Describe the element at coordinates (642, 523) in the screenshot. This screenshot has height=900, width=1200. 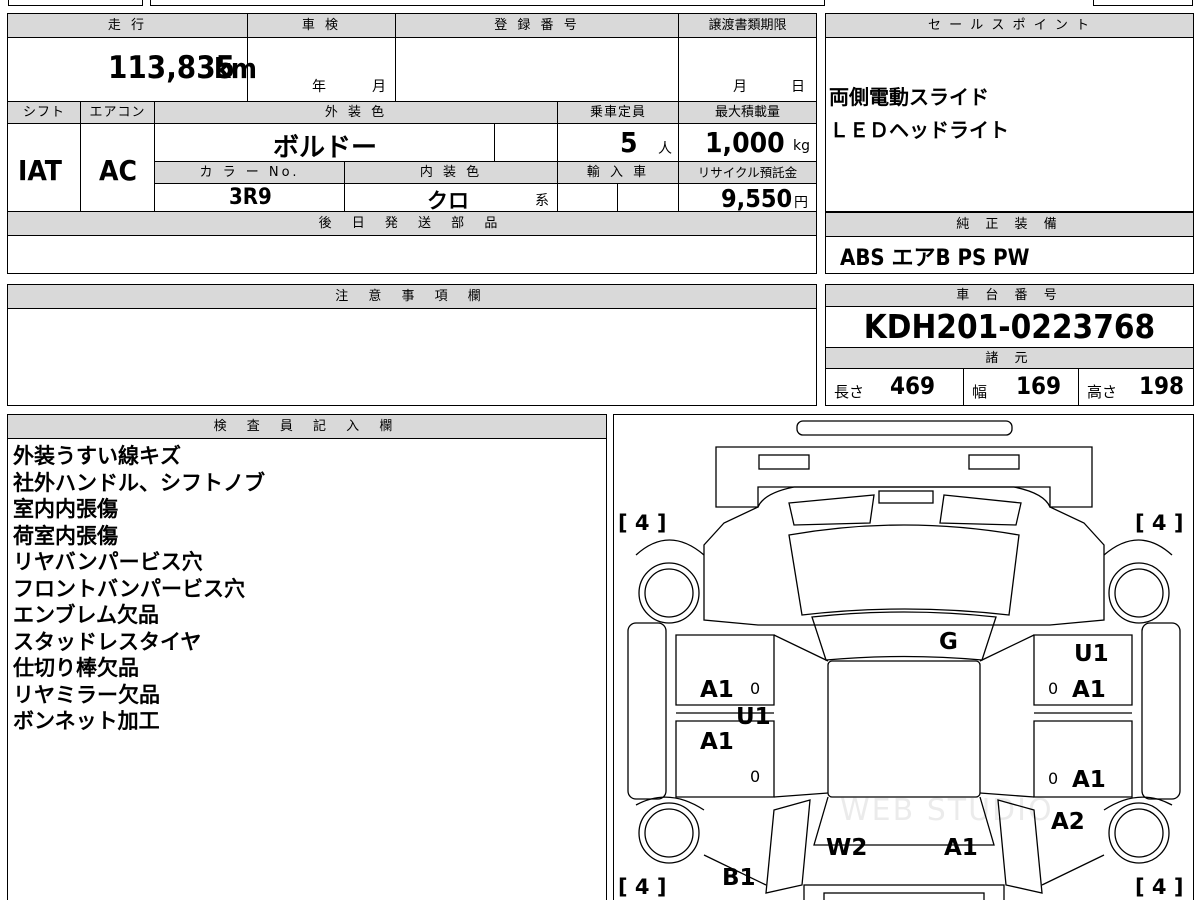
I see `tire-fl: [ 4 ]` at that location.